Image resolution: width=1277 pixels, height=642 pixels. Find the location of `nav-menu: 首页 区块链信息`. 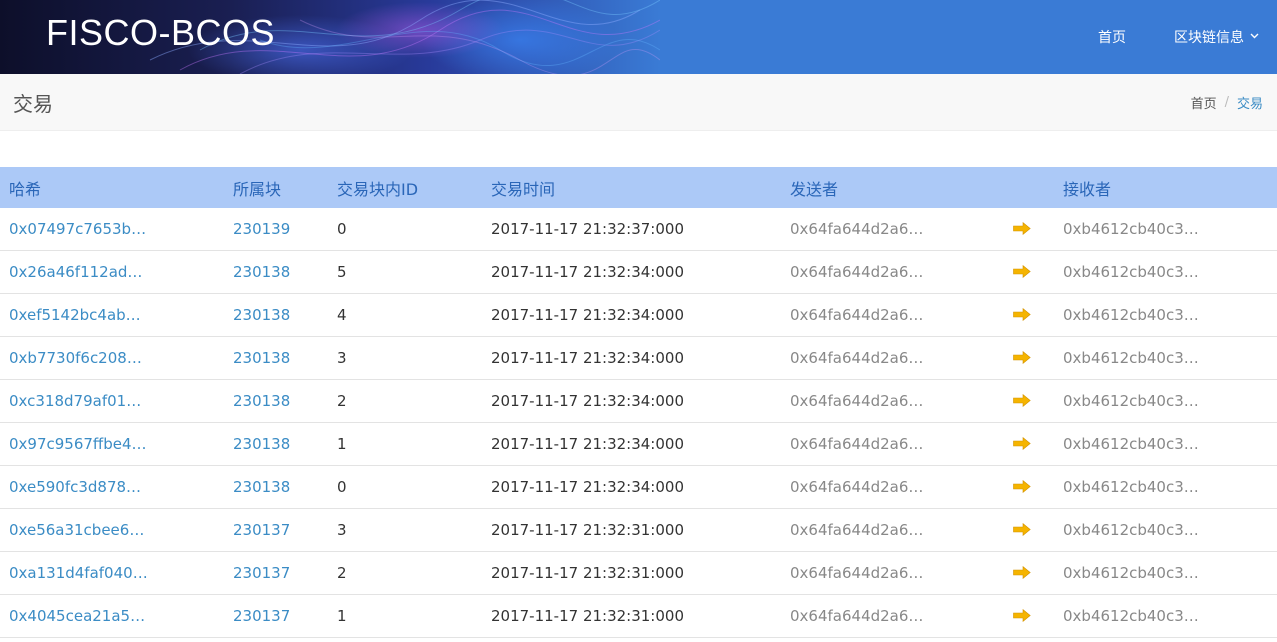

nav-menu: 首页 区块链信息 is located at coordinates (1178, 37).